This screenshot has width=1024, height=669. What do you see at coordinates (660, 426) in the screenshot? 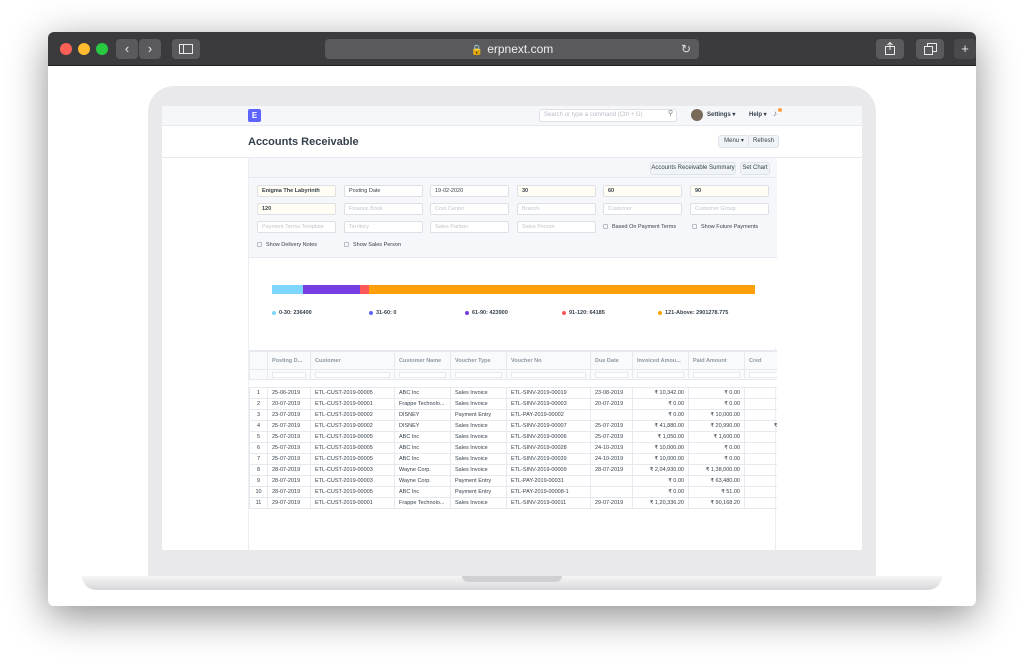
I see `table-cell: ₹ 41,880.00` at bounding box center [660, 426].